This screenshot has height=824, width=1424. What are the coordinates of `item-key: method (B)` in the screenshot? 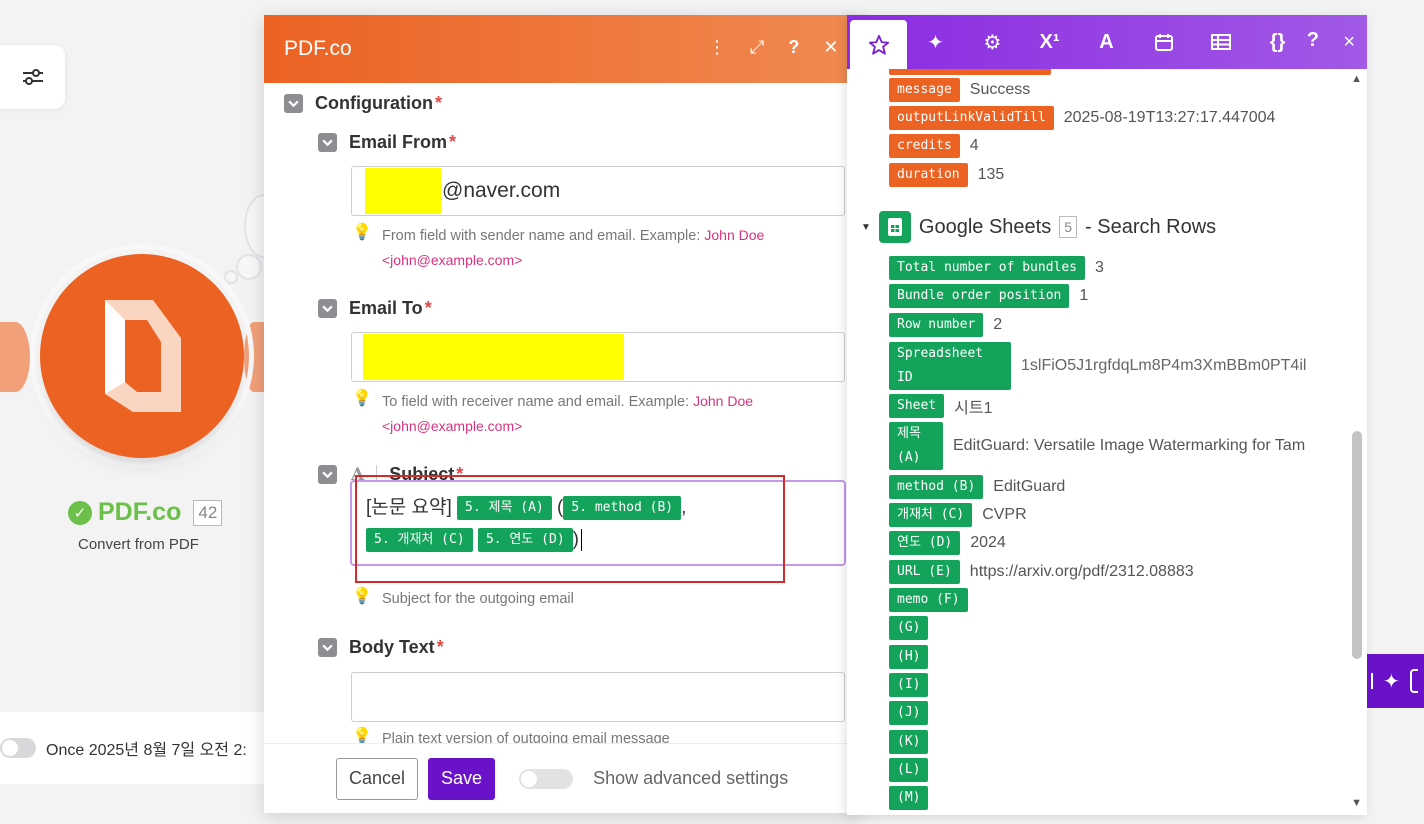 It's located at (936, 487).